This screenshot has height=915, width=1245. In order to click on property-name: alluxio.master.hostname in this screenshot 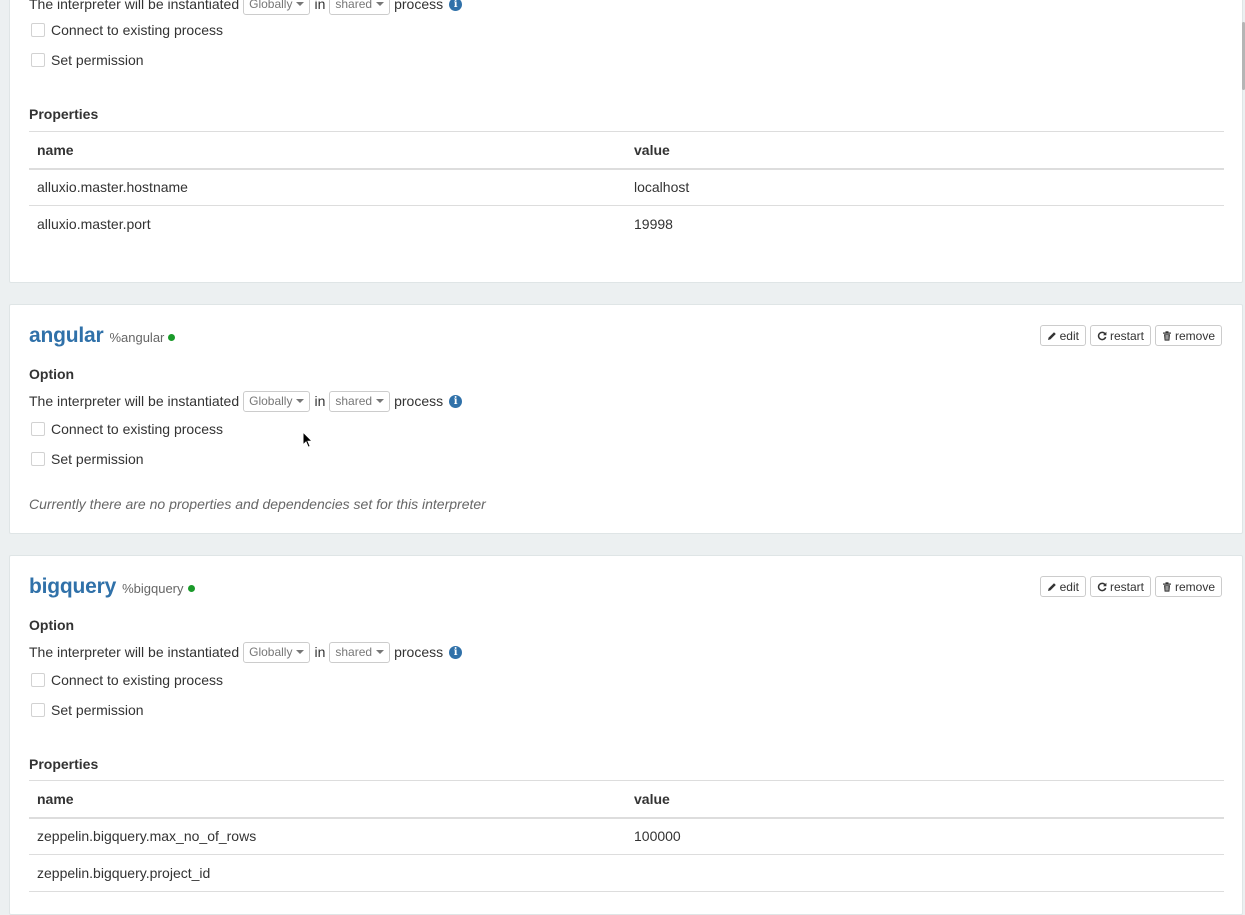, I will do `click(327, 187)`.